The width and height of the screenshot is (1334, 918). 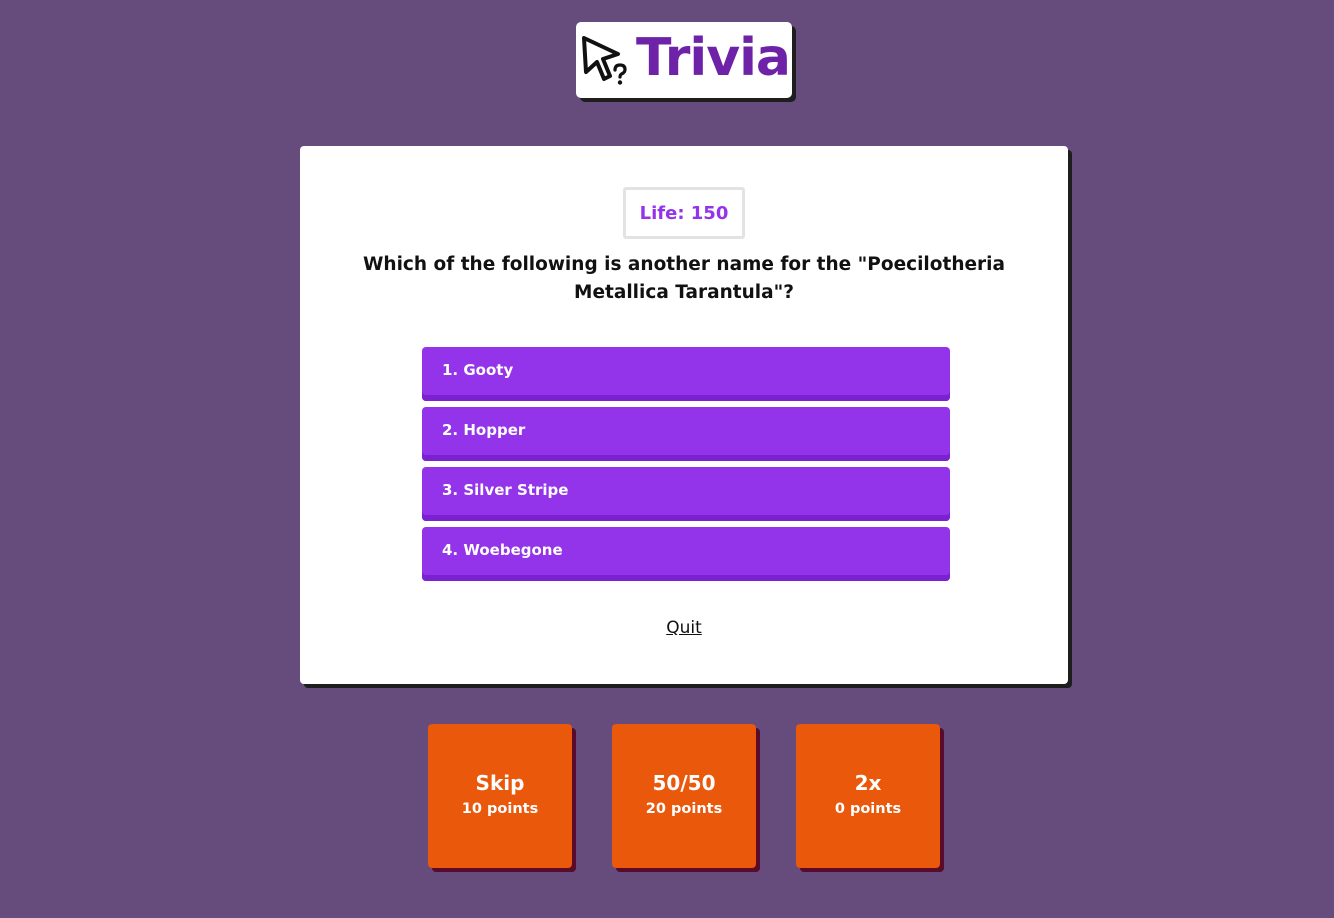 I want to click on quit-link: Quit, so click(x=684, y=628).